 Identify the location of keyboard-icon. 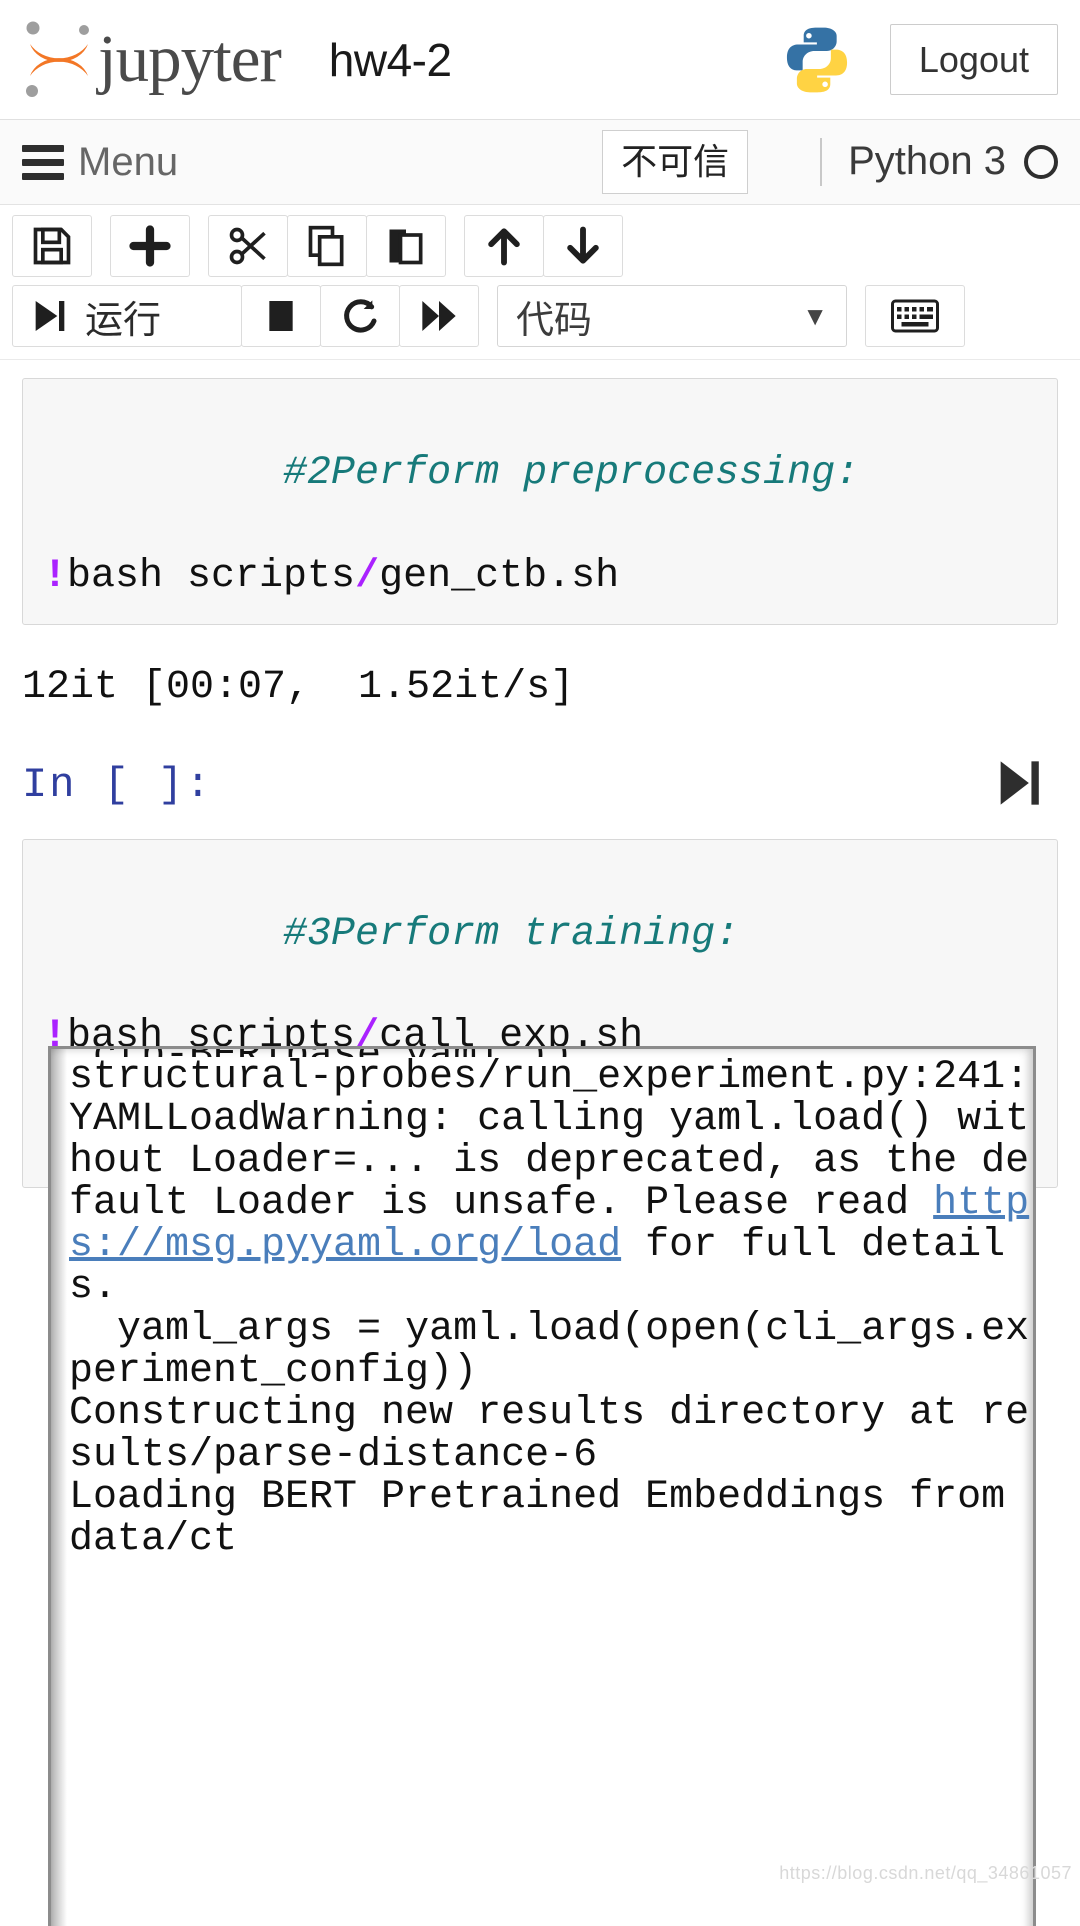
(915, 316).